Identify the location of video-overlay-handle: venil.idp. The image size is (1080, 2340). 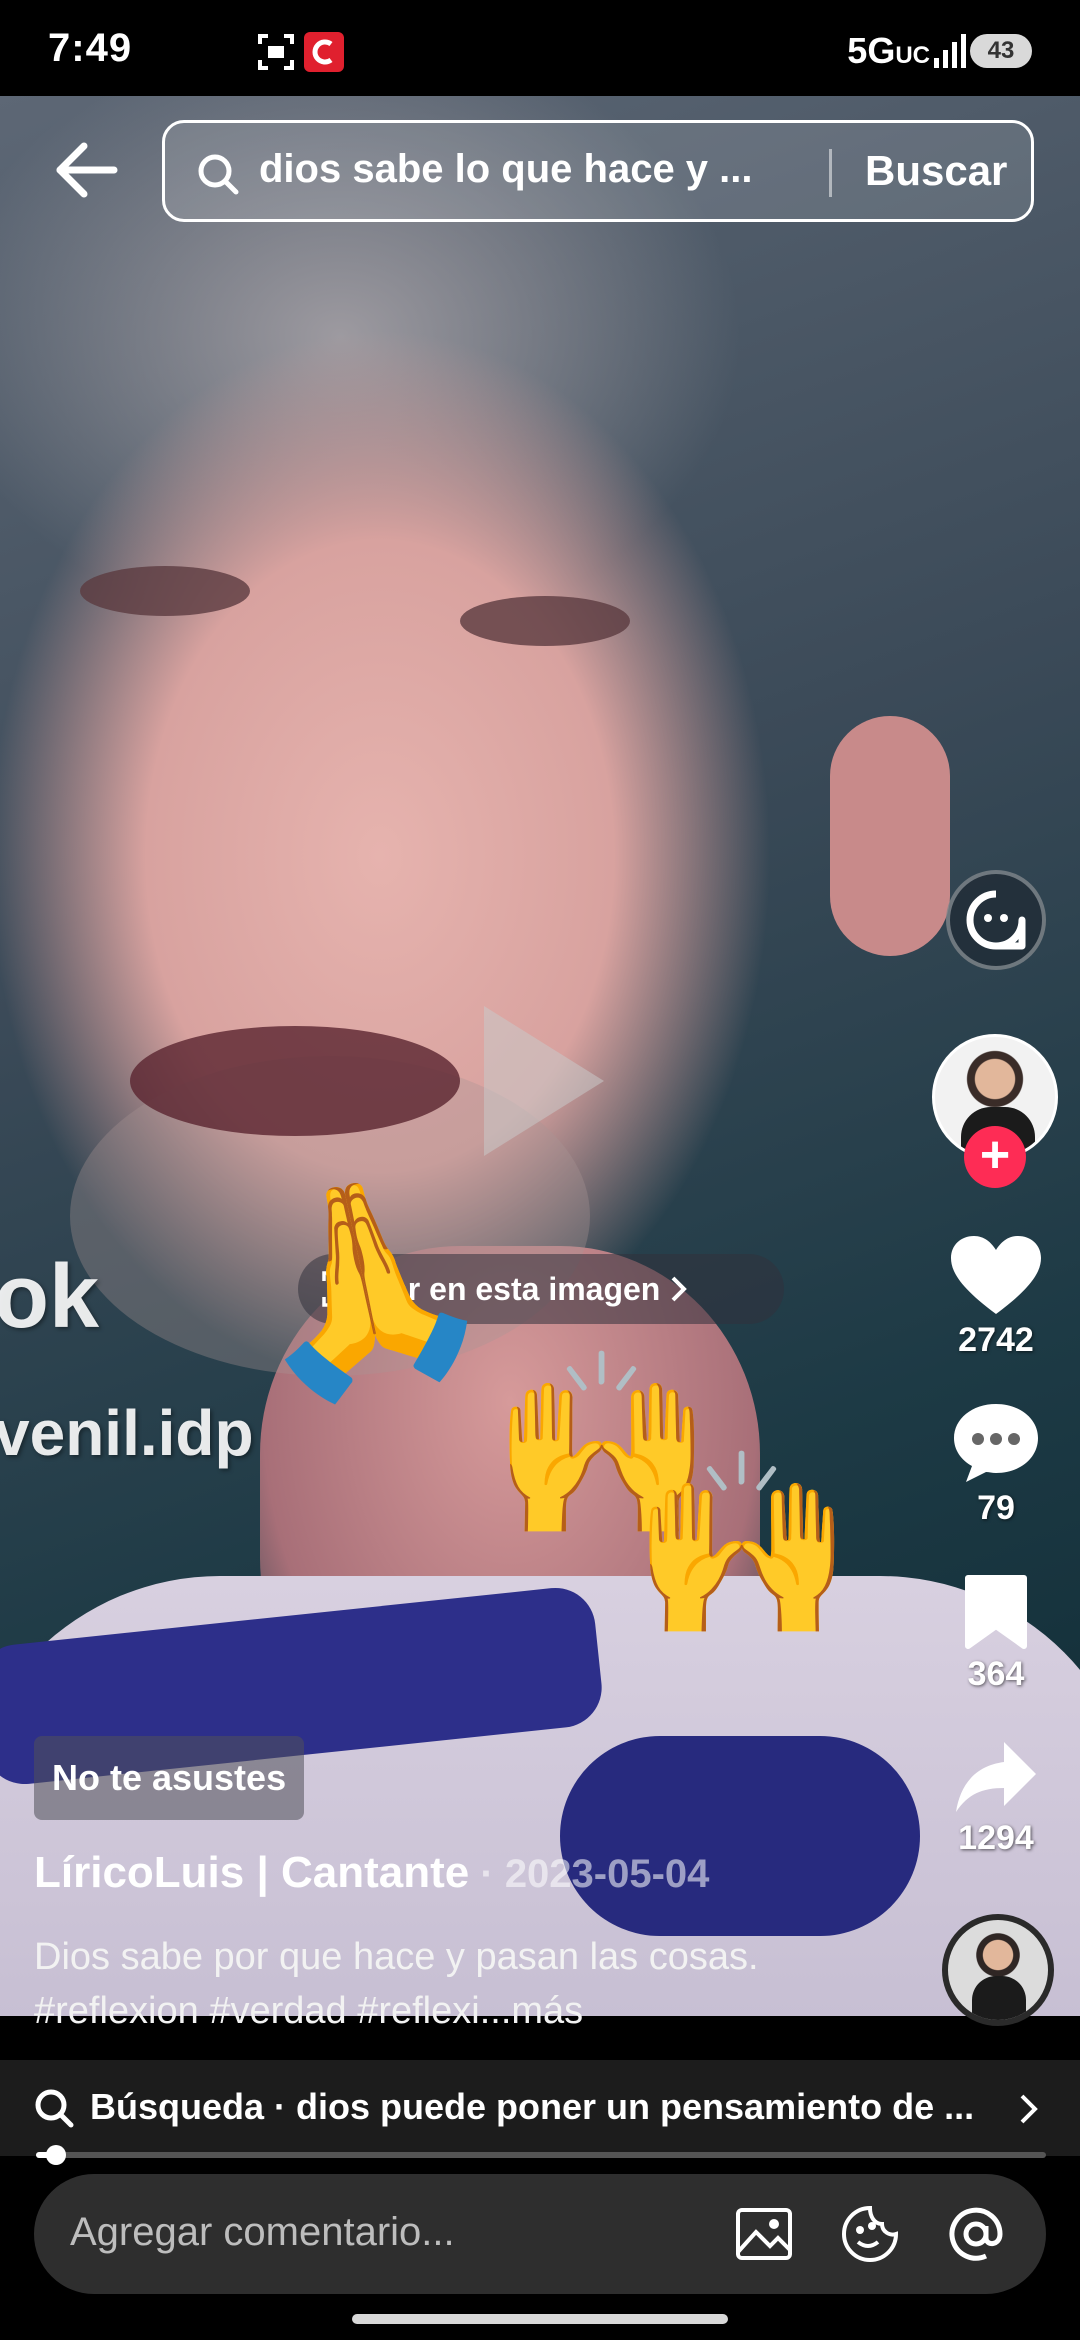
(127, 1433).